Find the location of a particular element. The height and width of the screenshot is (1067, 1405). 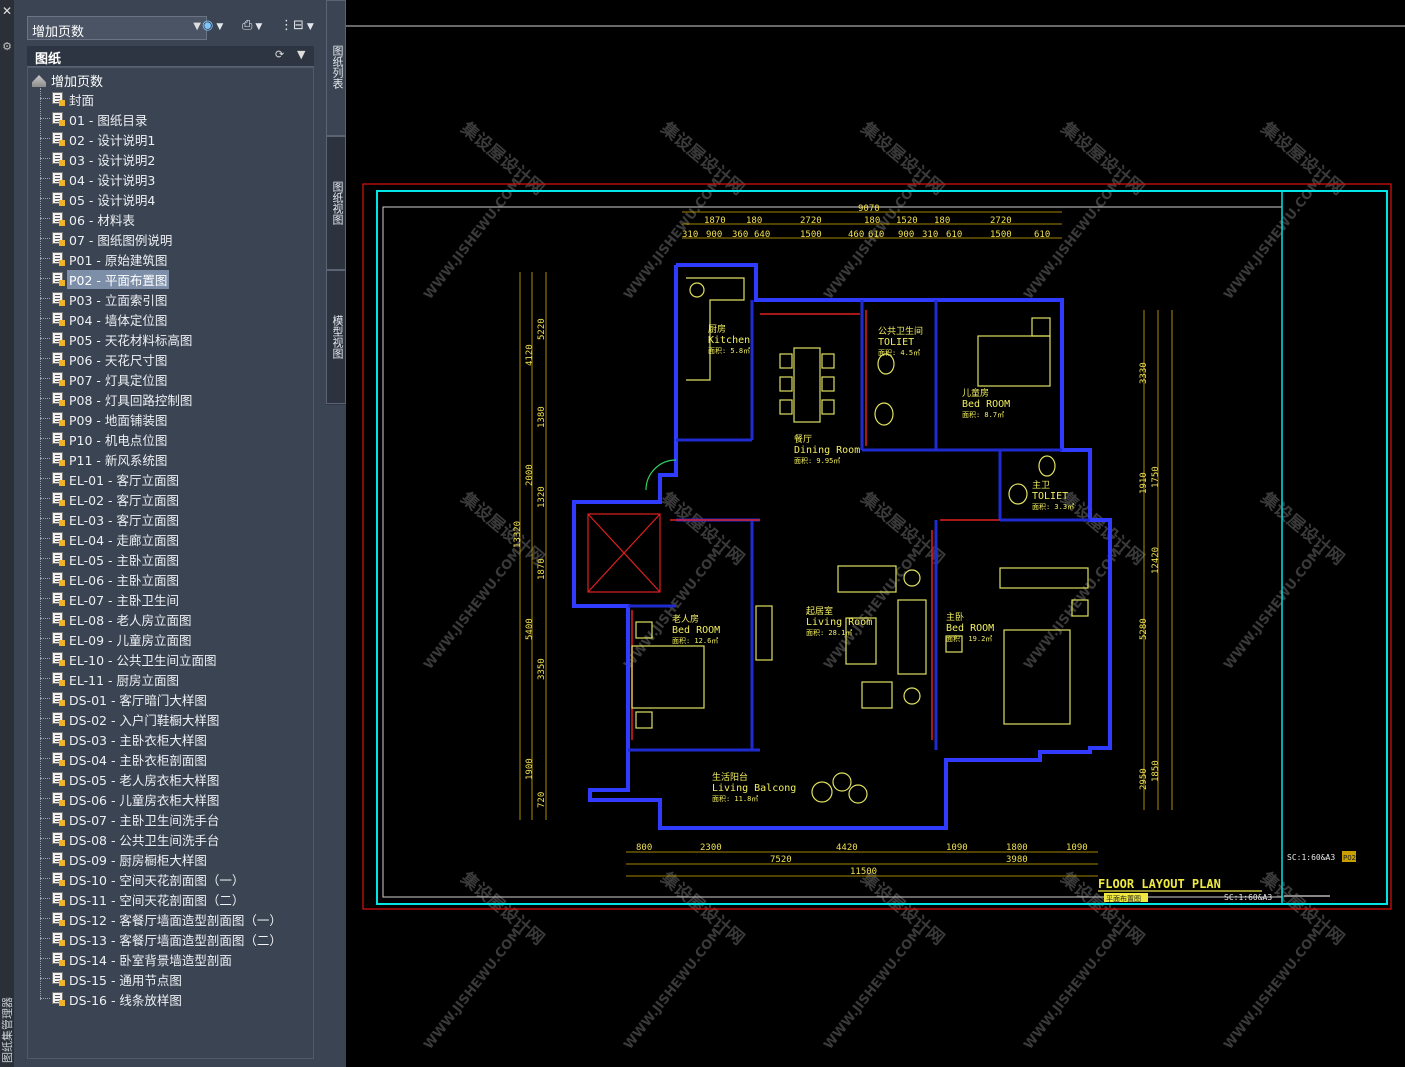

sheet-item: 04 - 设计说明3 is located at coordinates (170, 178).